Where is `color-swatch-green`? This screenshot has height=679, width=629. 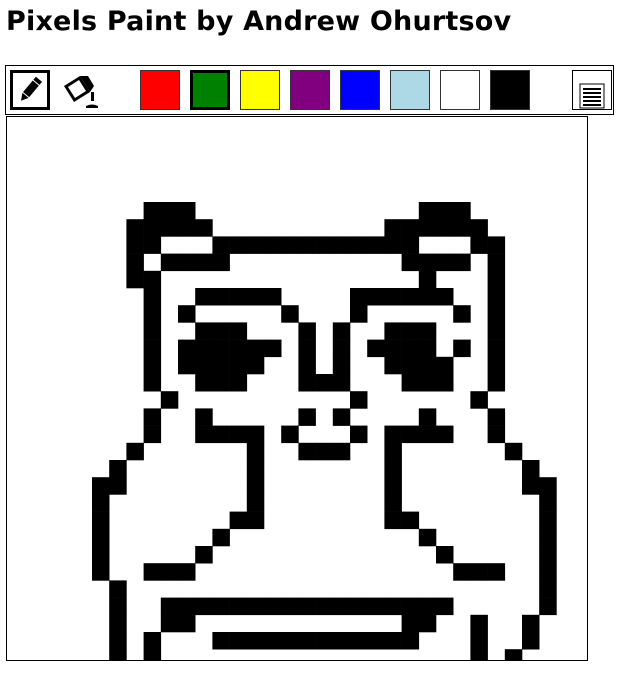 color-swatch-green is located at coordinates (210, 90).